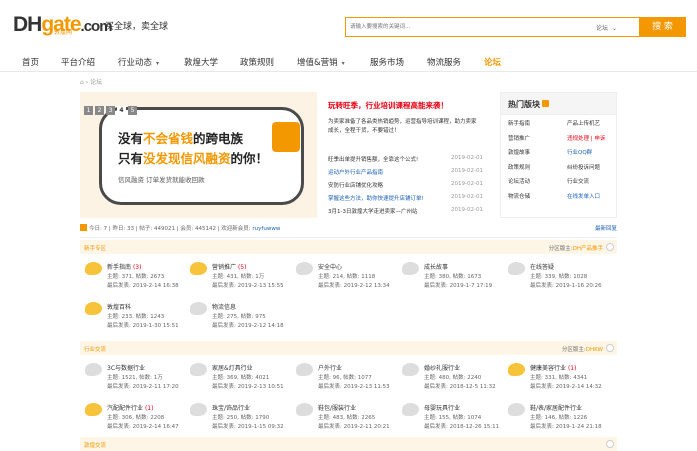 The height and width of the screenshot is (451, 697). Describe the element at coordinates (330, 266) in the screenshot. I see `forum-name: 安全中心` at that location.